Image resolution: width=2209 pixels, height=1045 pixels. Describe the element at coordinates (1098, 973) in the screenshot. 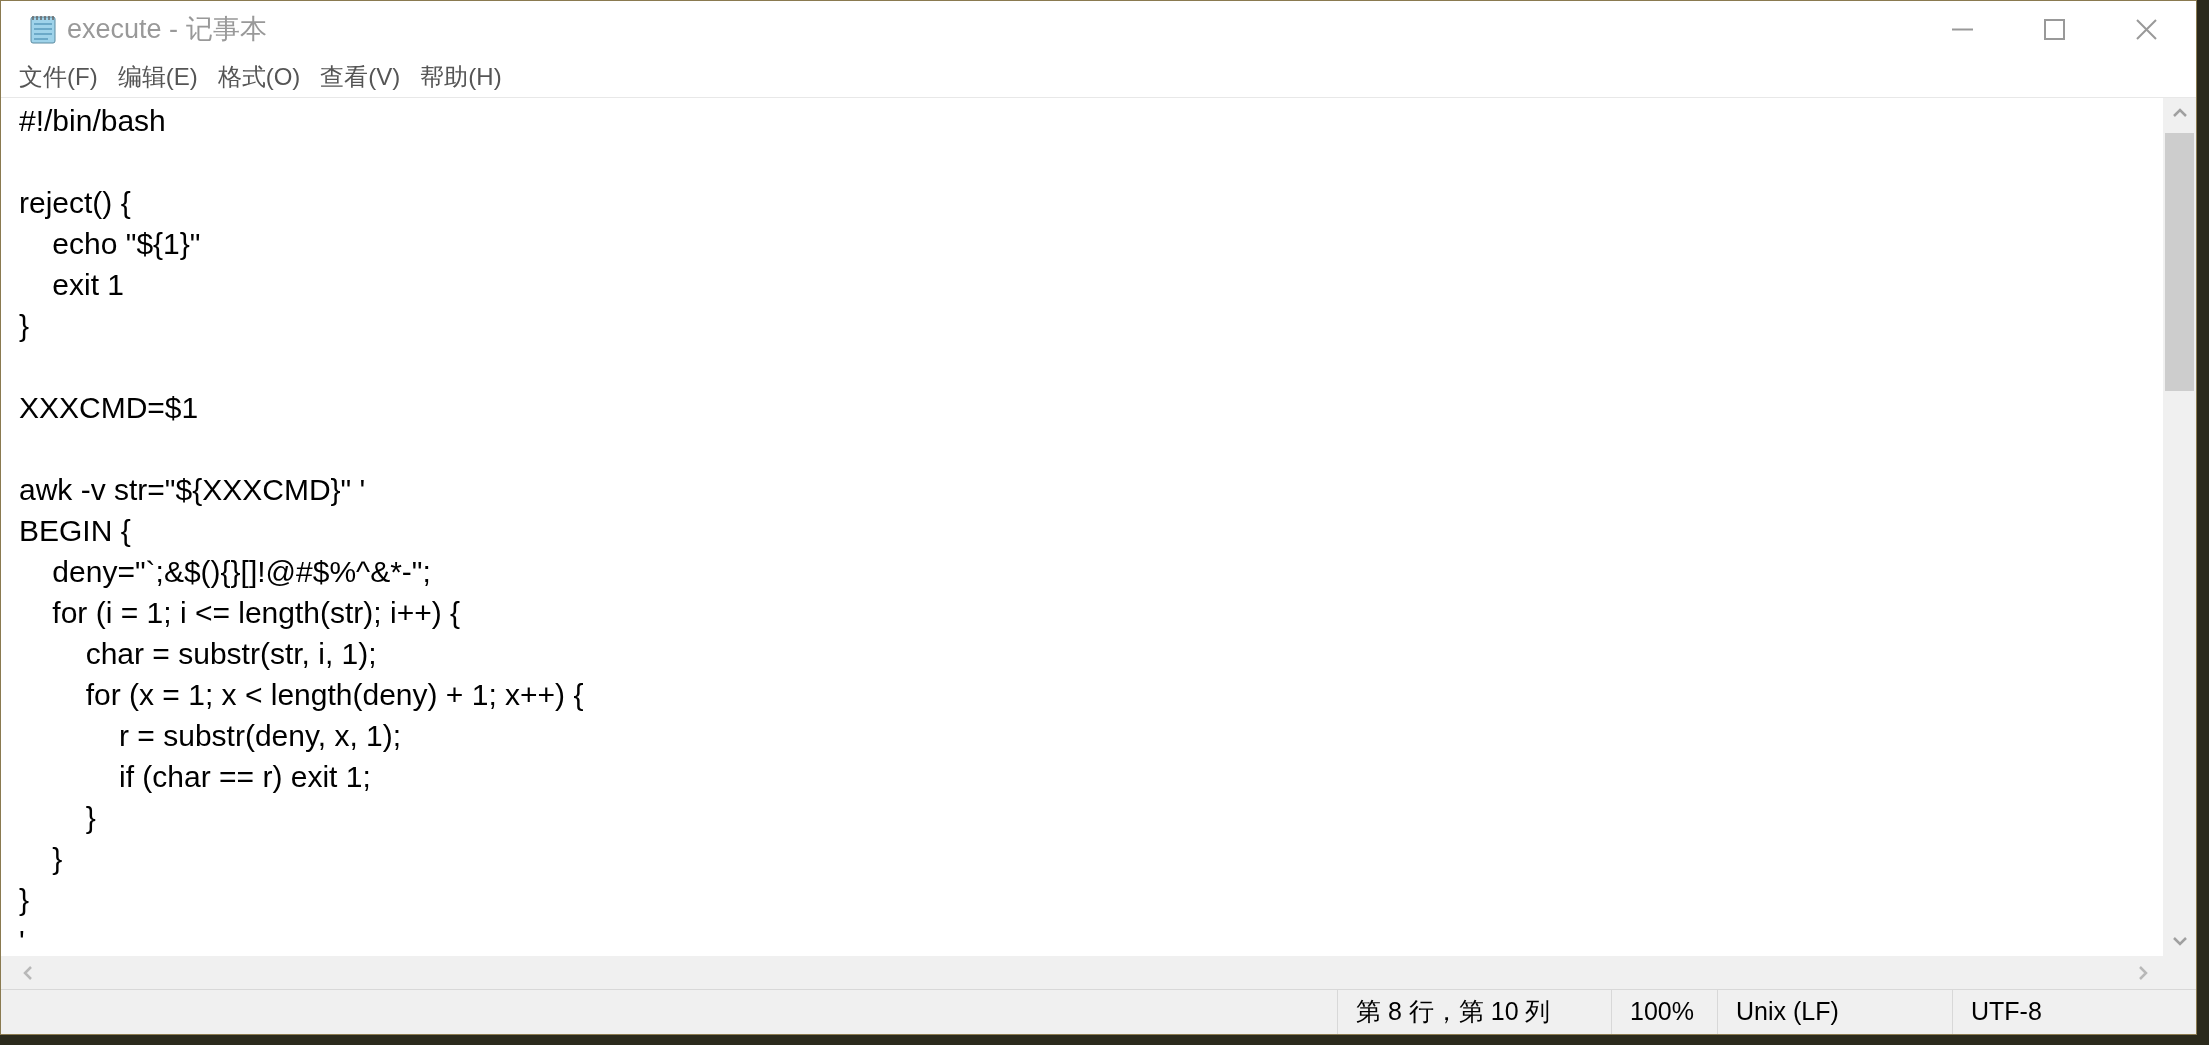

I see `horizontal-scrollbar` at that location.